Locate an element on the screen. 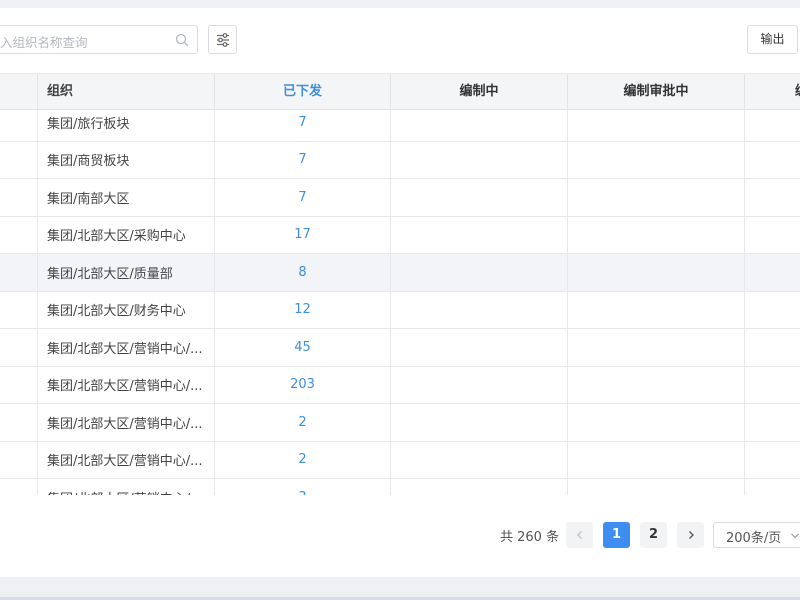 Image resolution: width=800 pixels, height=600 pixels. org-cell: 集团/商贸板块 is located at coordinates (126, 159).